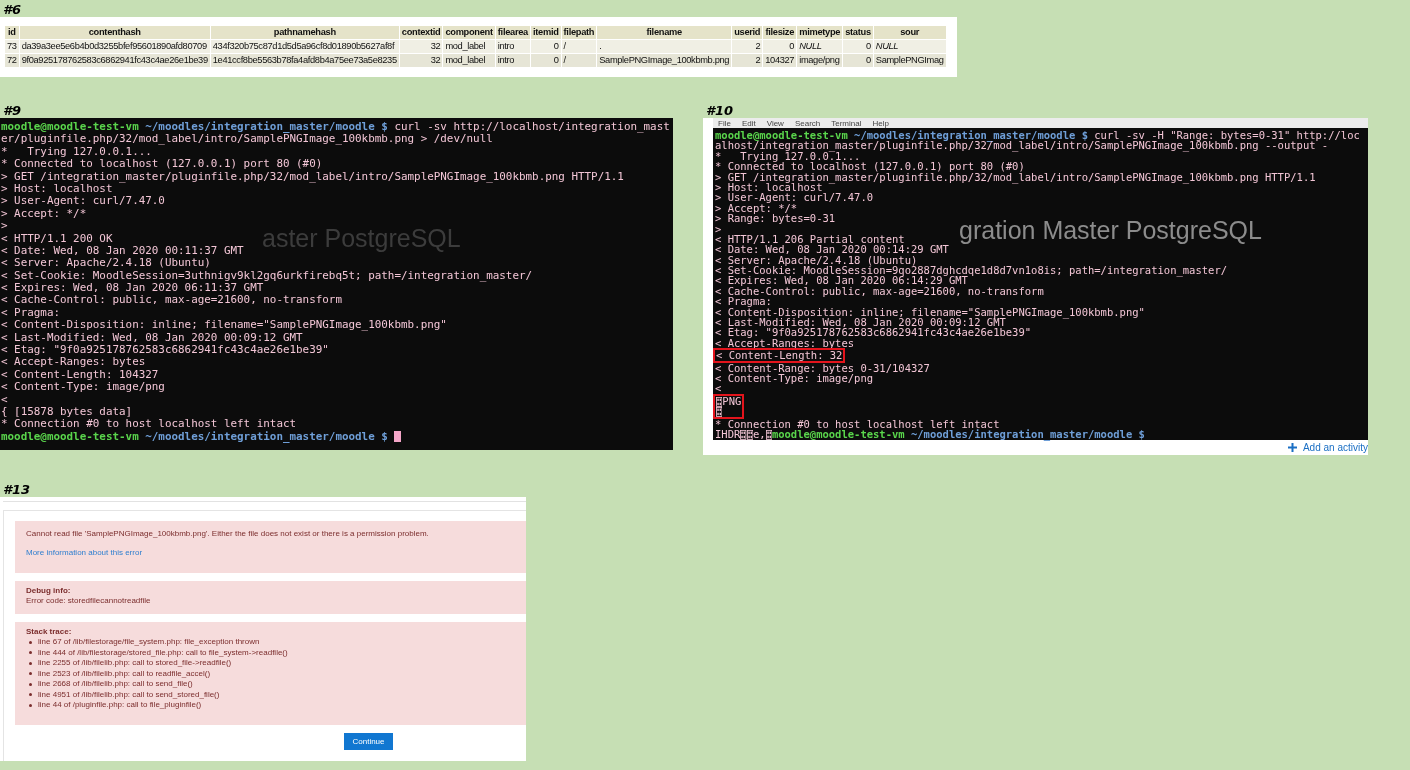 This screenshot has height=770, width=1410. I want to click on column-header: mimetype, so click(820, 32).